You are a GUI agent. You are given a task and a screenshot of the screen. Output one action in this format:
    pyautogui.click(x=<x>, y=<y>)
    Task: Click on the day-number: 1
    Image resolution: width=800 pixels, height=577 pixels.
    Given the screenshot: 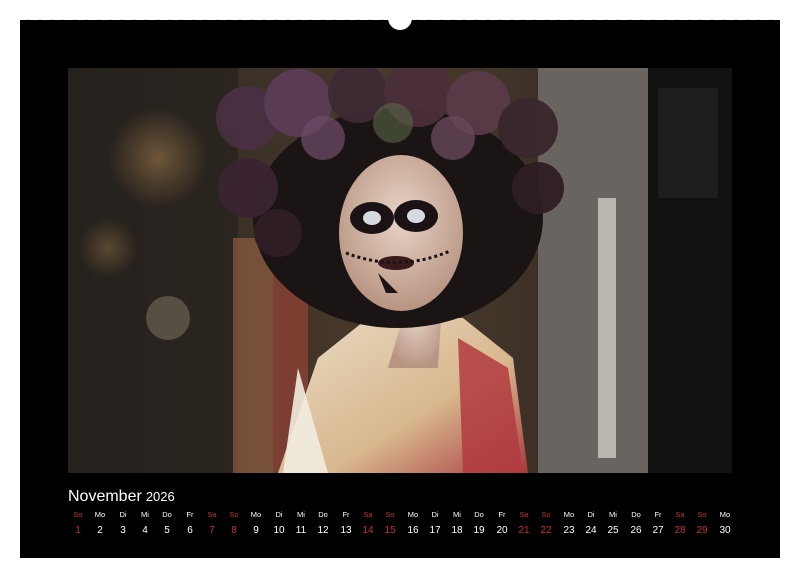 What is the action you would take?
    pyautogui.click(x=78, y=530)
    